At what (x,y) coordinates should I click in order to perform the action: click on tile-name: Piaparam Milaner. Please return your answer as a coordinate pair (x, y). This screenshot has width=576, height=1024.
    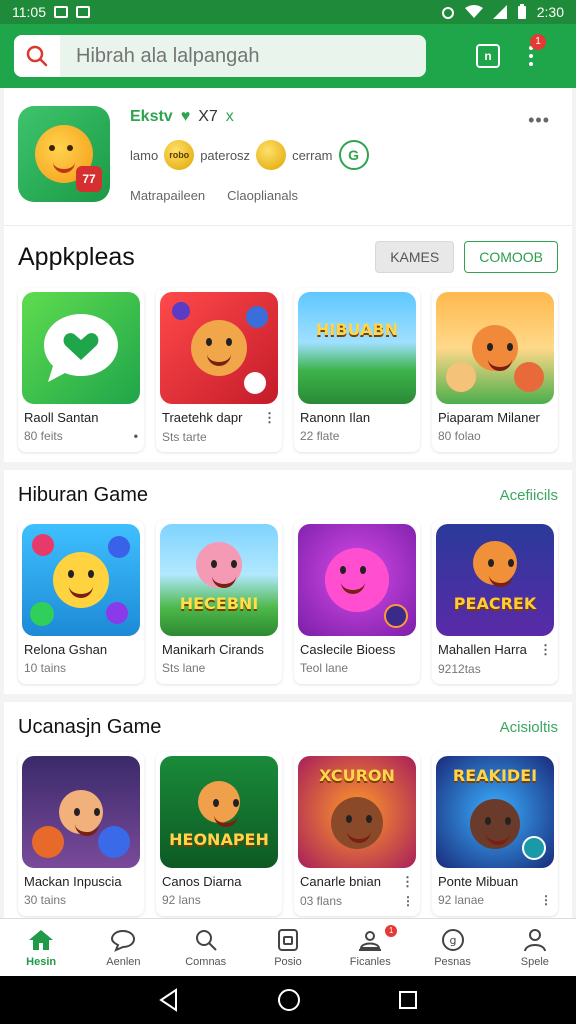
    Looking at the image, I should click on (489, 417).